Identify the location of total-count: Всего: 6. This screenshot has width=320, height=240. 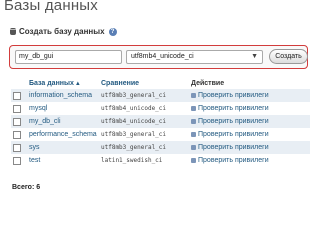
(26, 187).